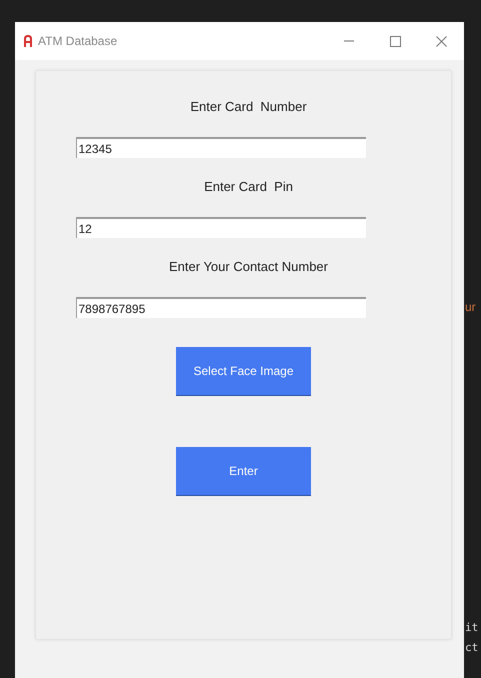  I want to click on background-text: ct, so click(472, 648).